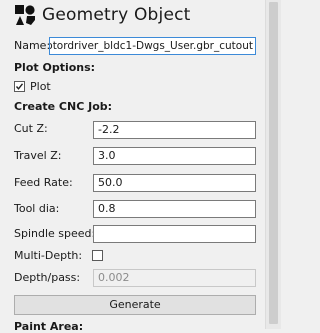  Describe the element at coordinates (55, 67) in the screenshot. I see `plot-options-heading: Plot Options:` at that location.